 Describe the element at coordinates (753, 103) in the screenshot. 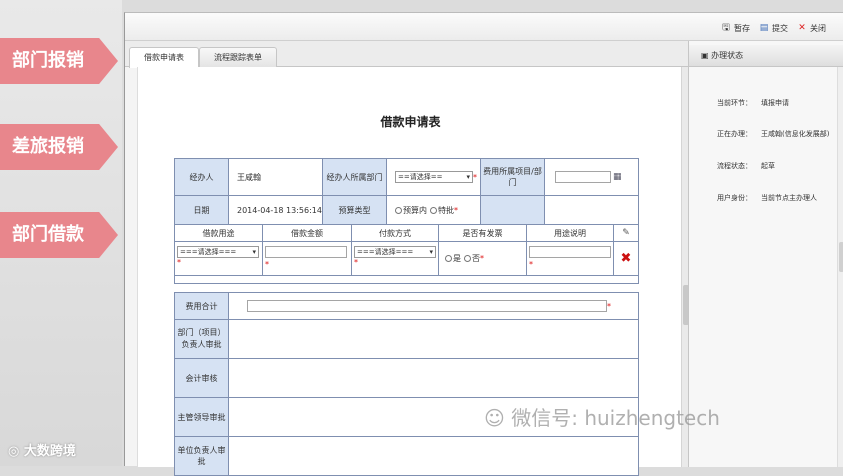

I see `status-row-current-step: 当前环节： 填报申请` at that location.